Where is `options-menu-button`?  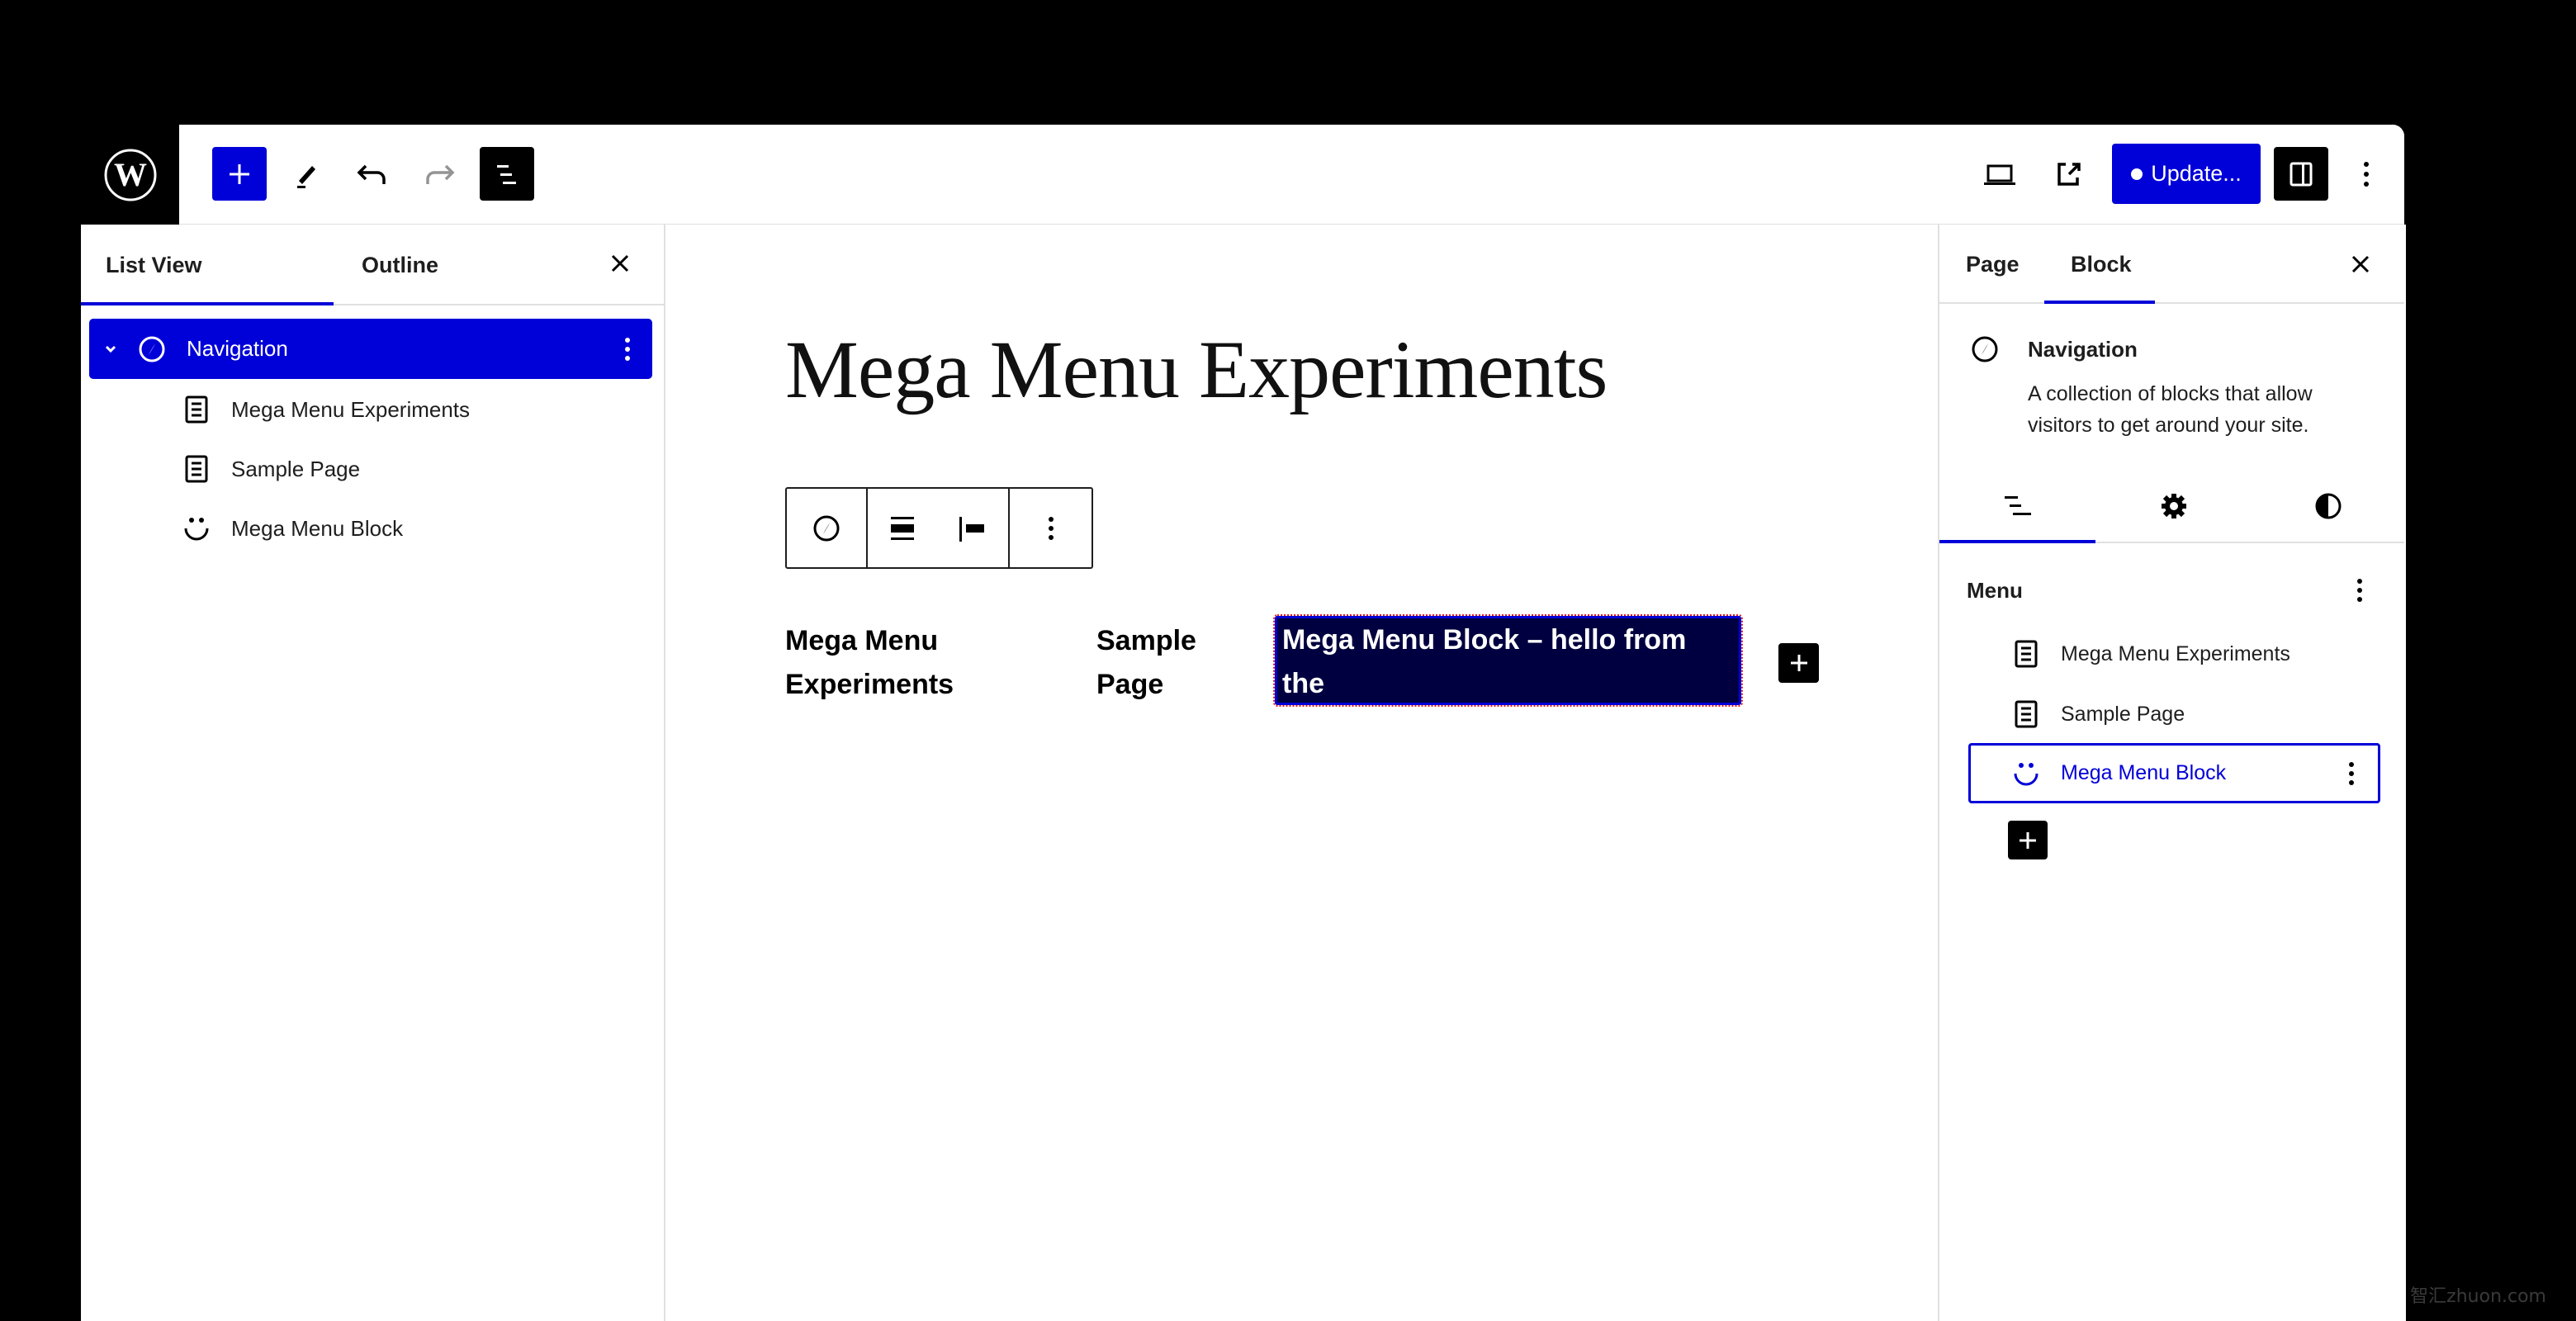
options-menu-button is located at coordinates (2366, 174).